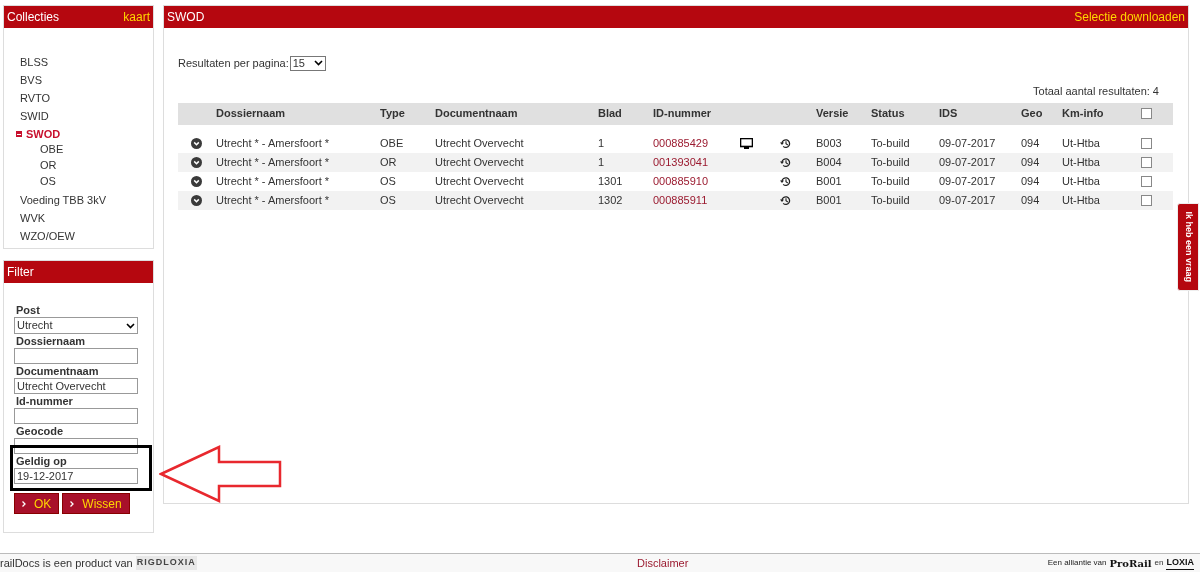  I want to click on panel-title: SWOD, so click(186, 17).